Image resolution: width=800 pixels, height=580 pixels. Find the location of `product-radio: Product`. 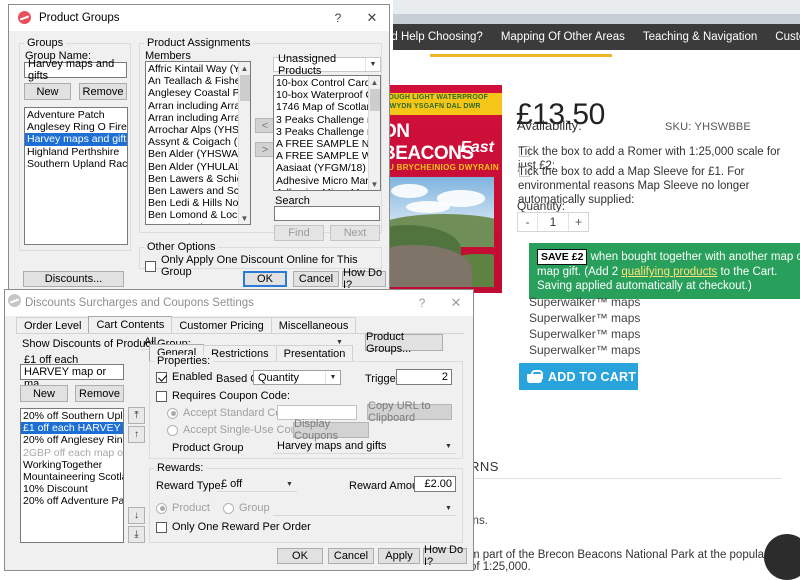

product-radio: Product is located at coordinates (183, 508).